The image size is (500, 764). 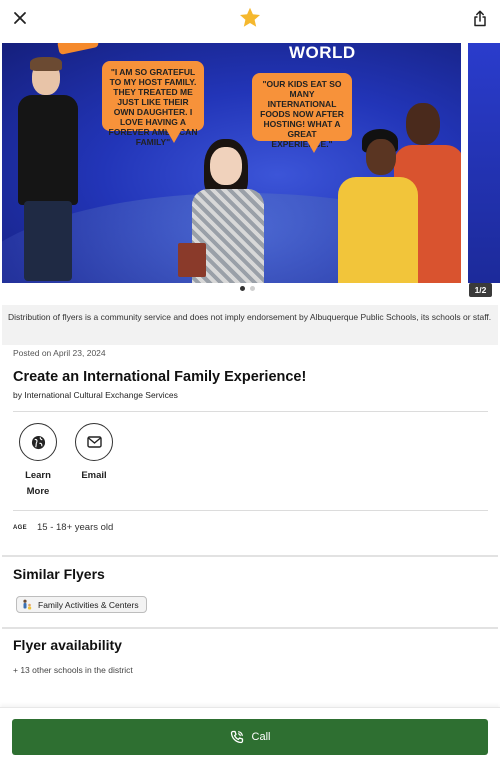 I want to click on age-range: AGE 15 - 18+ years old, so click(x=63, y=527).